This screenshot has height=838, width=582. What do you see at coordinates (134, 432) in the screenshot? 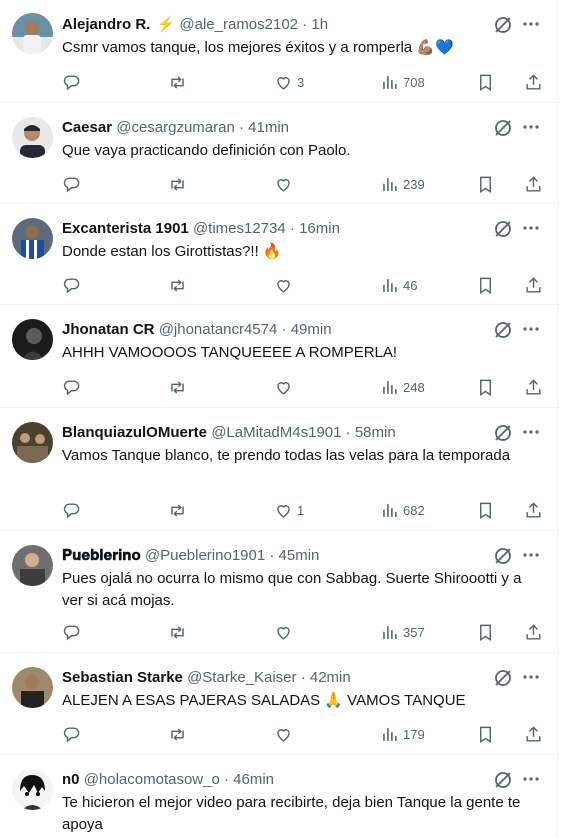
I see `display-name: BlanquiazulOMuerte` at bounding box center [134, 432].